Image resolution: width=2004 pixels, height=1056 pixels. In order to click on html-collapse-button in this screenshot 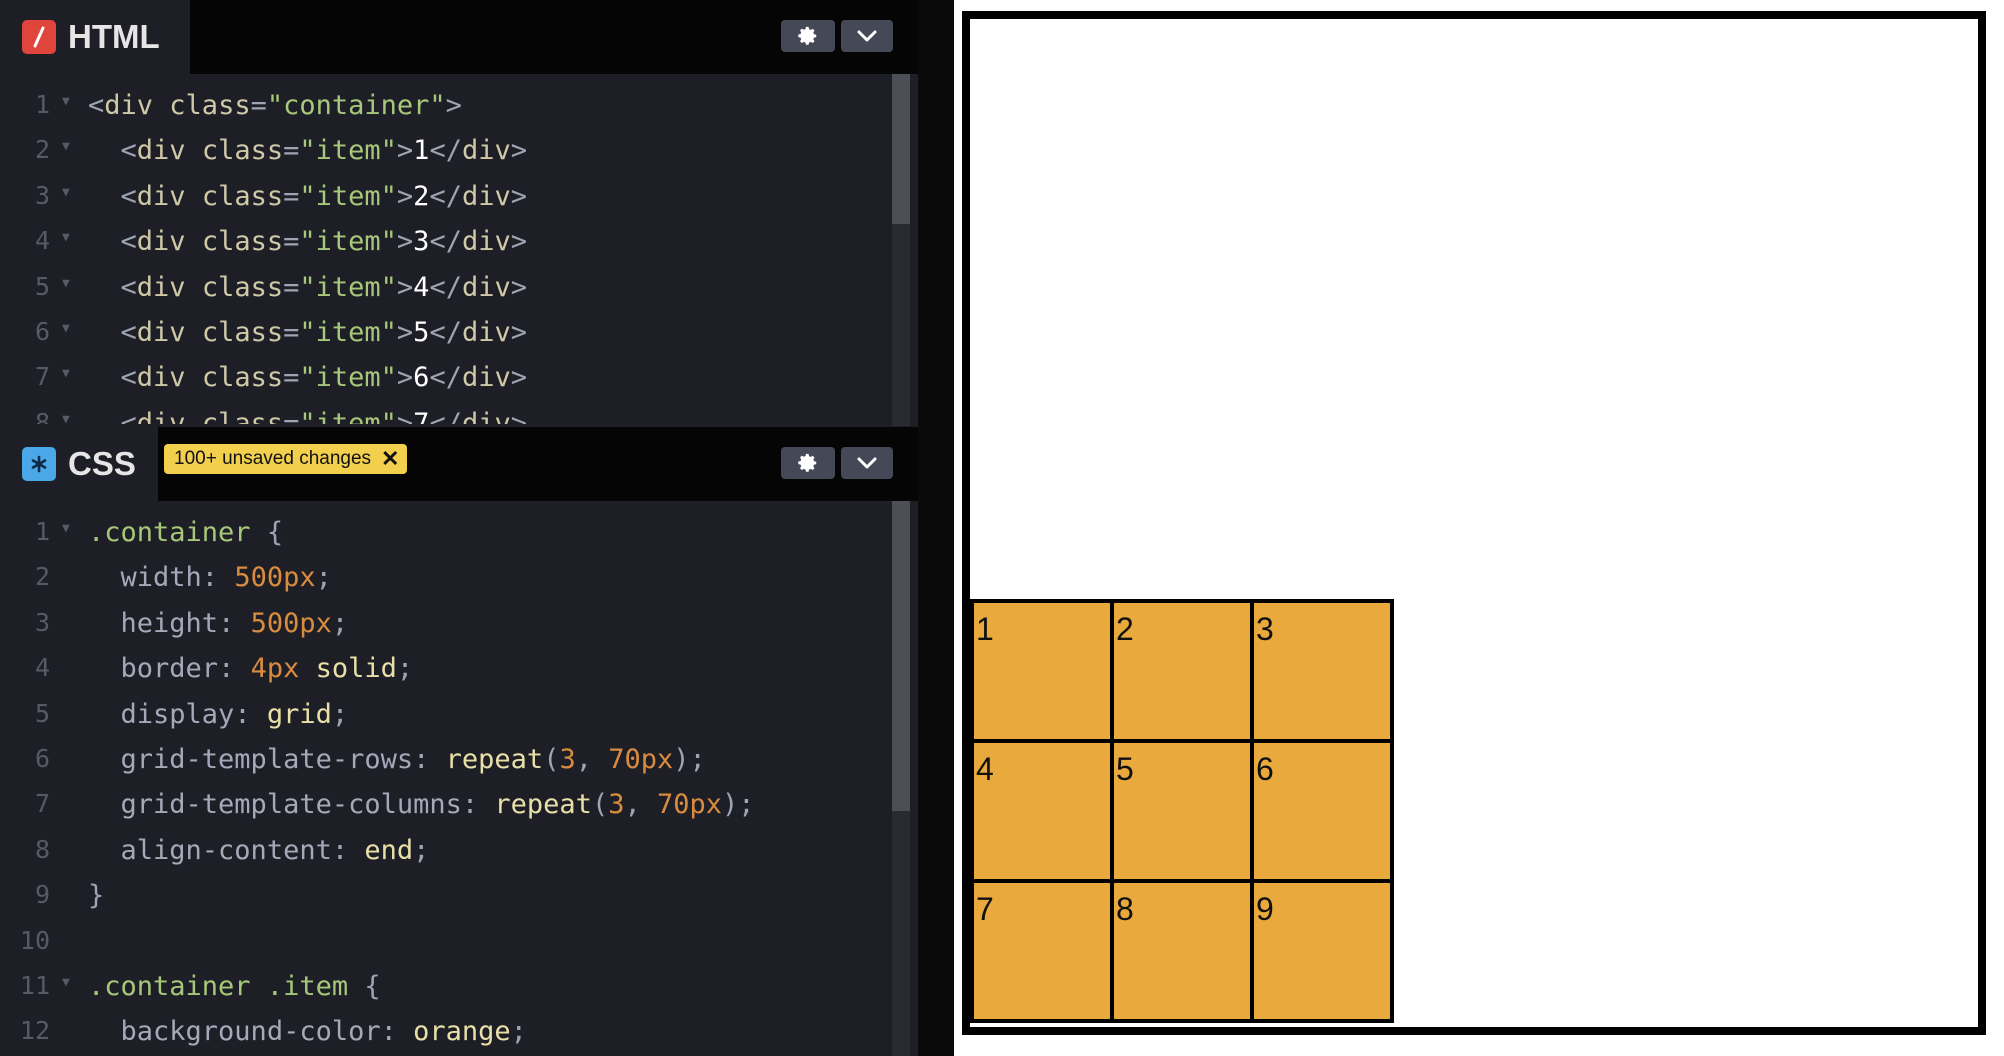, I will do `click(867, 36)`.